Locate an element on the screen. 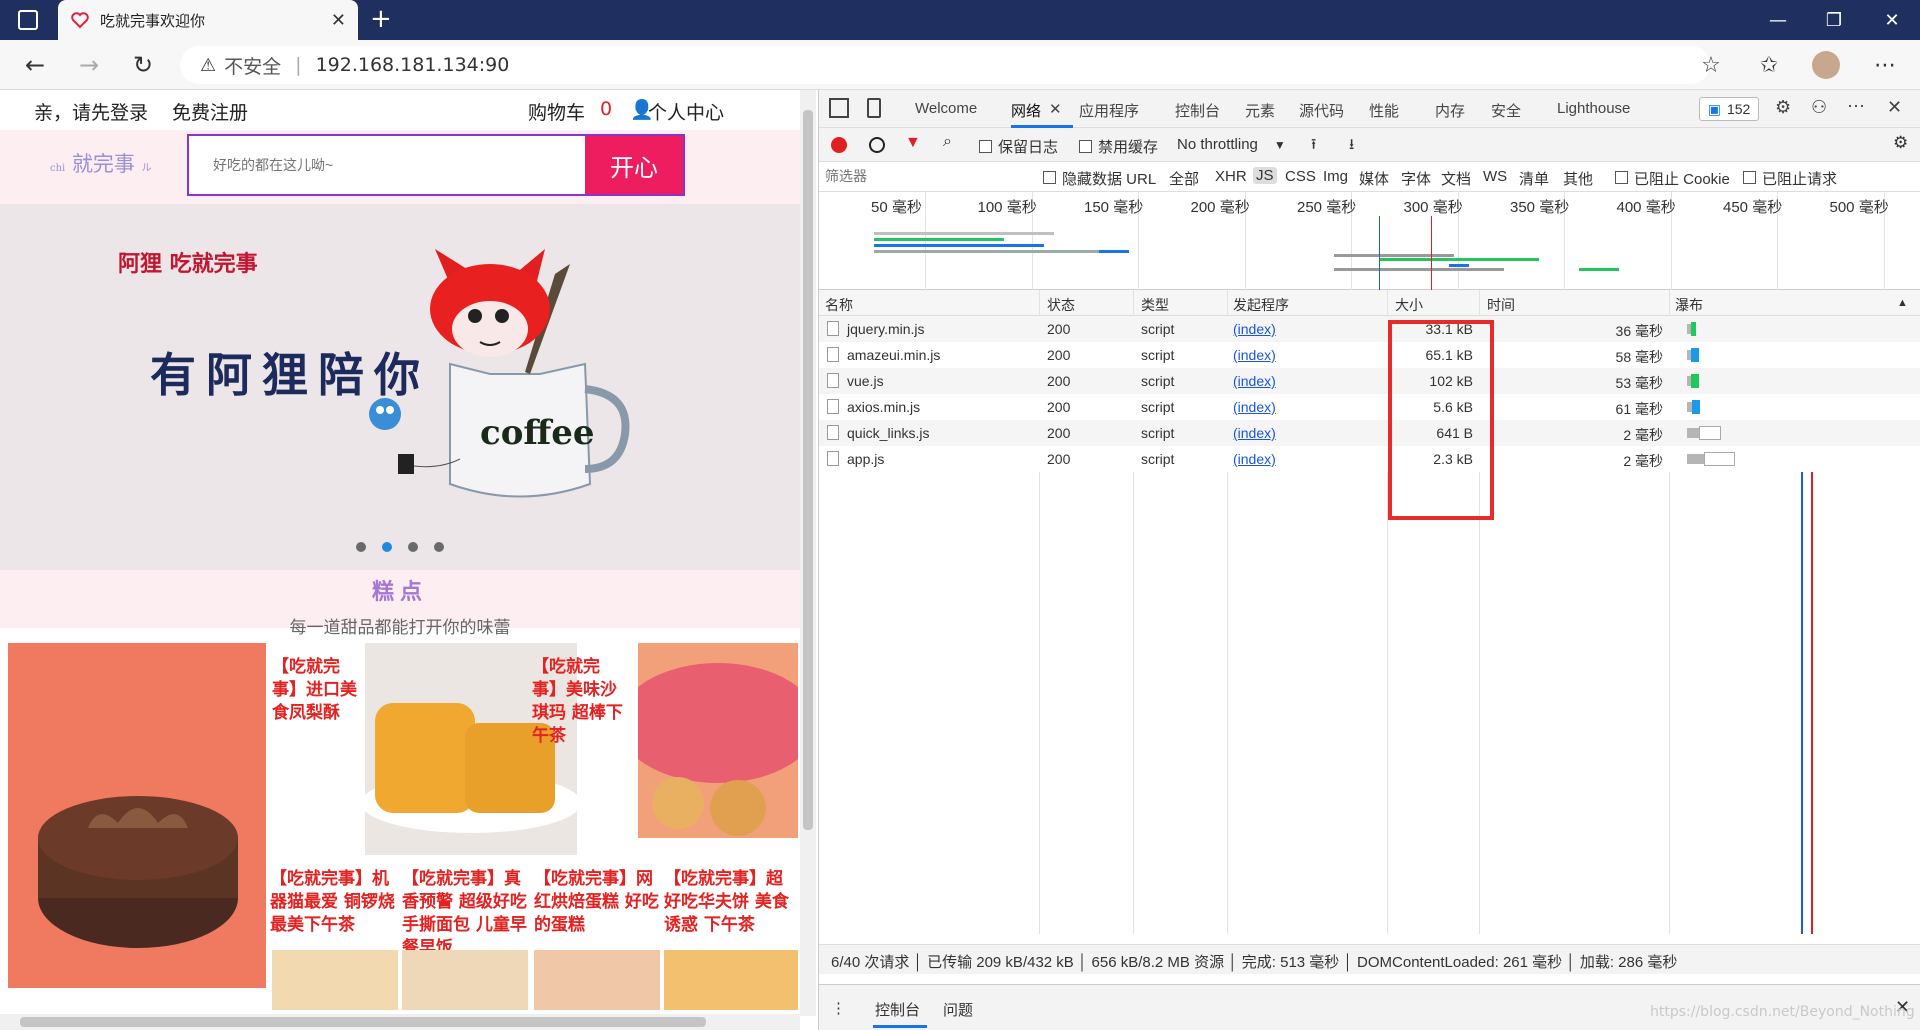  disable-cache-checkbox: 禁用缓存 is located at coordinates (1118, 146).